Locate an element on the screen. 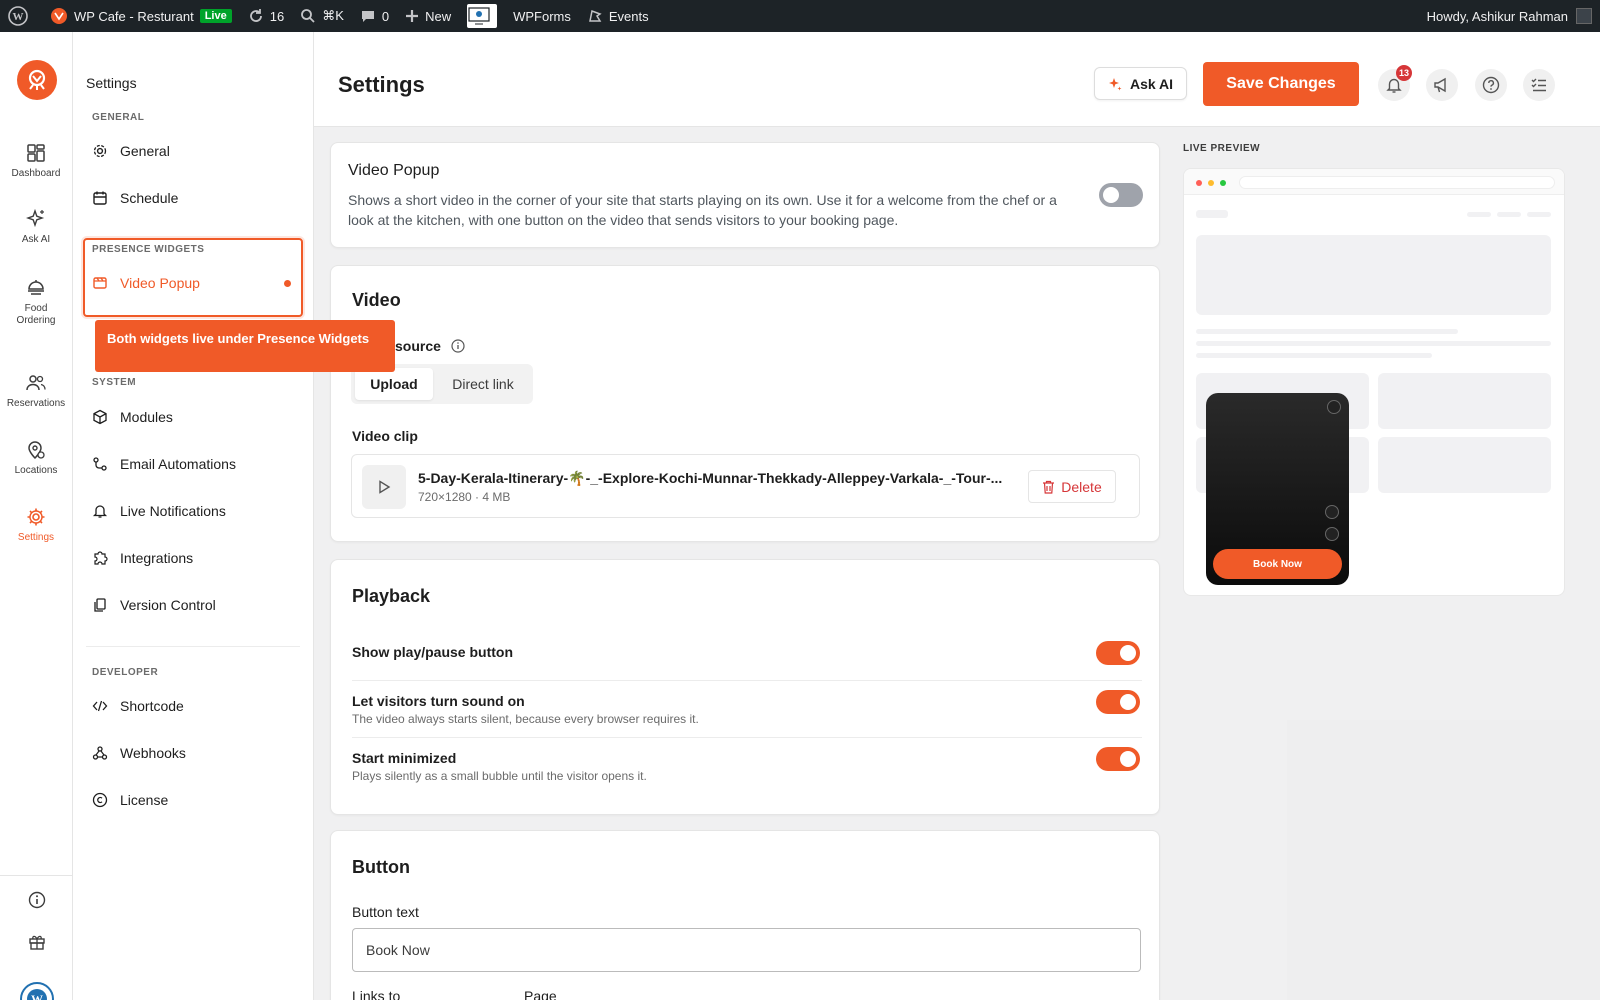 This screenshot has height=1000, width=1600. svg-text: W is located at coordinates (18, 17).